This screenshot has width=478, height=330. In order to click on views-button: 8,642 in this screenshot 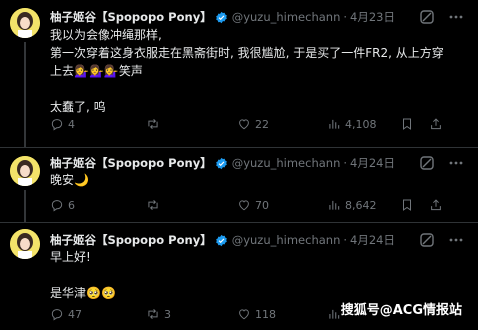, I will do `click(352, 205)`.